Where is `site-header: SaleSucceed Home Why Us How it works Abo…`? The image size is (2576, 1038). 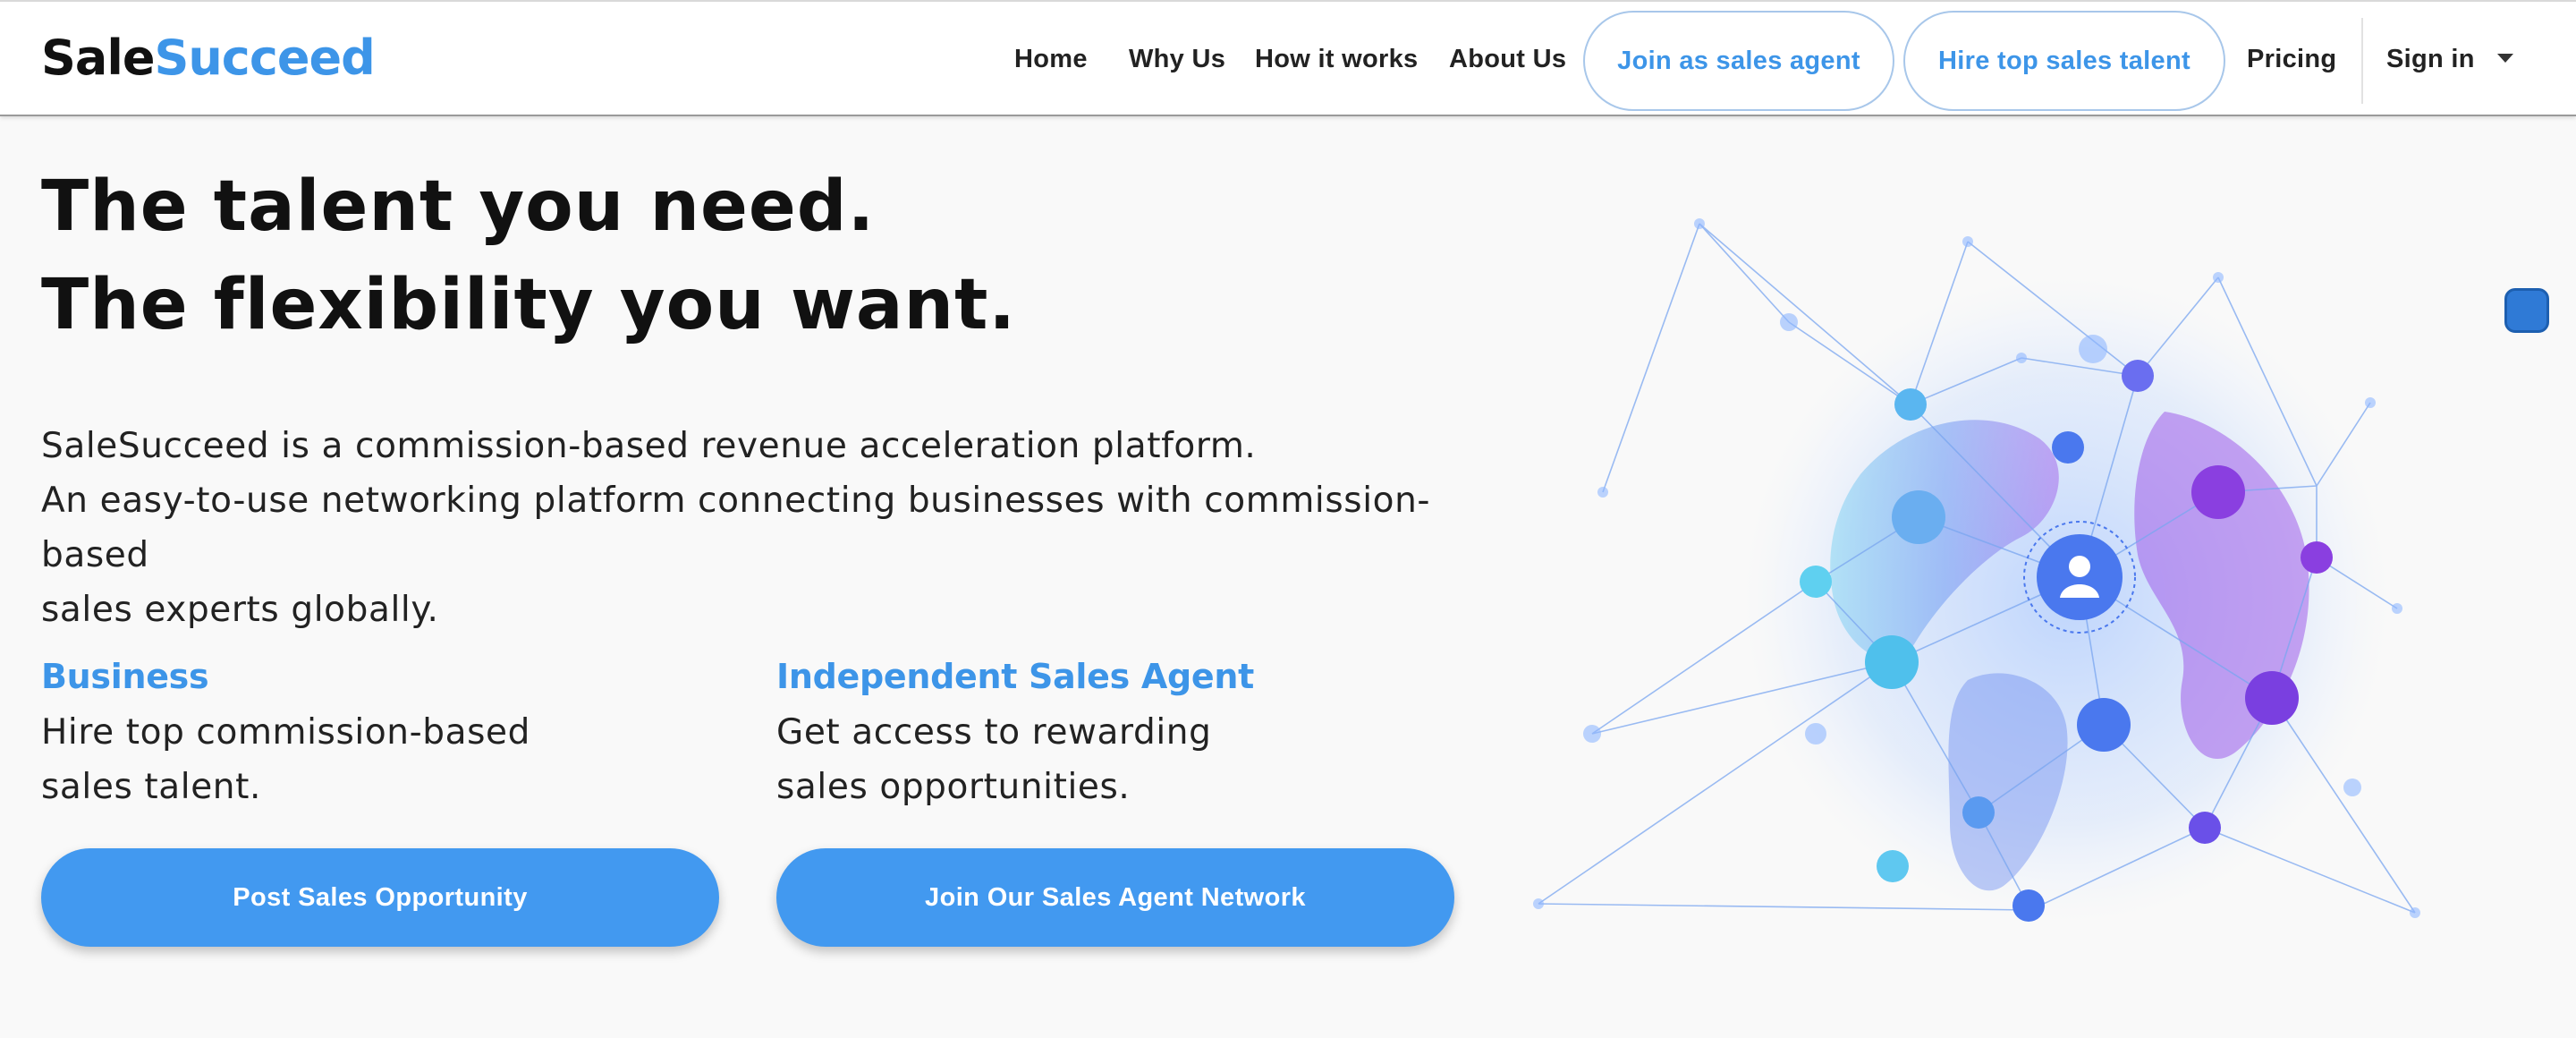 site-header: SaleSucceed Home Why Us How it works Abo… is located at coordinates (1288, 58).